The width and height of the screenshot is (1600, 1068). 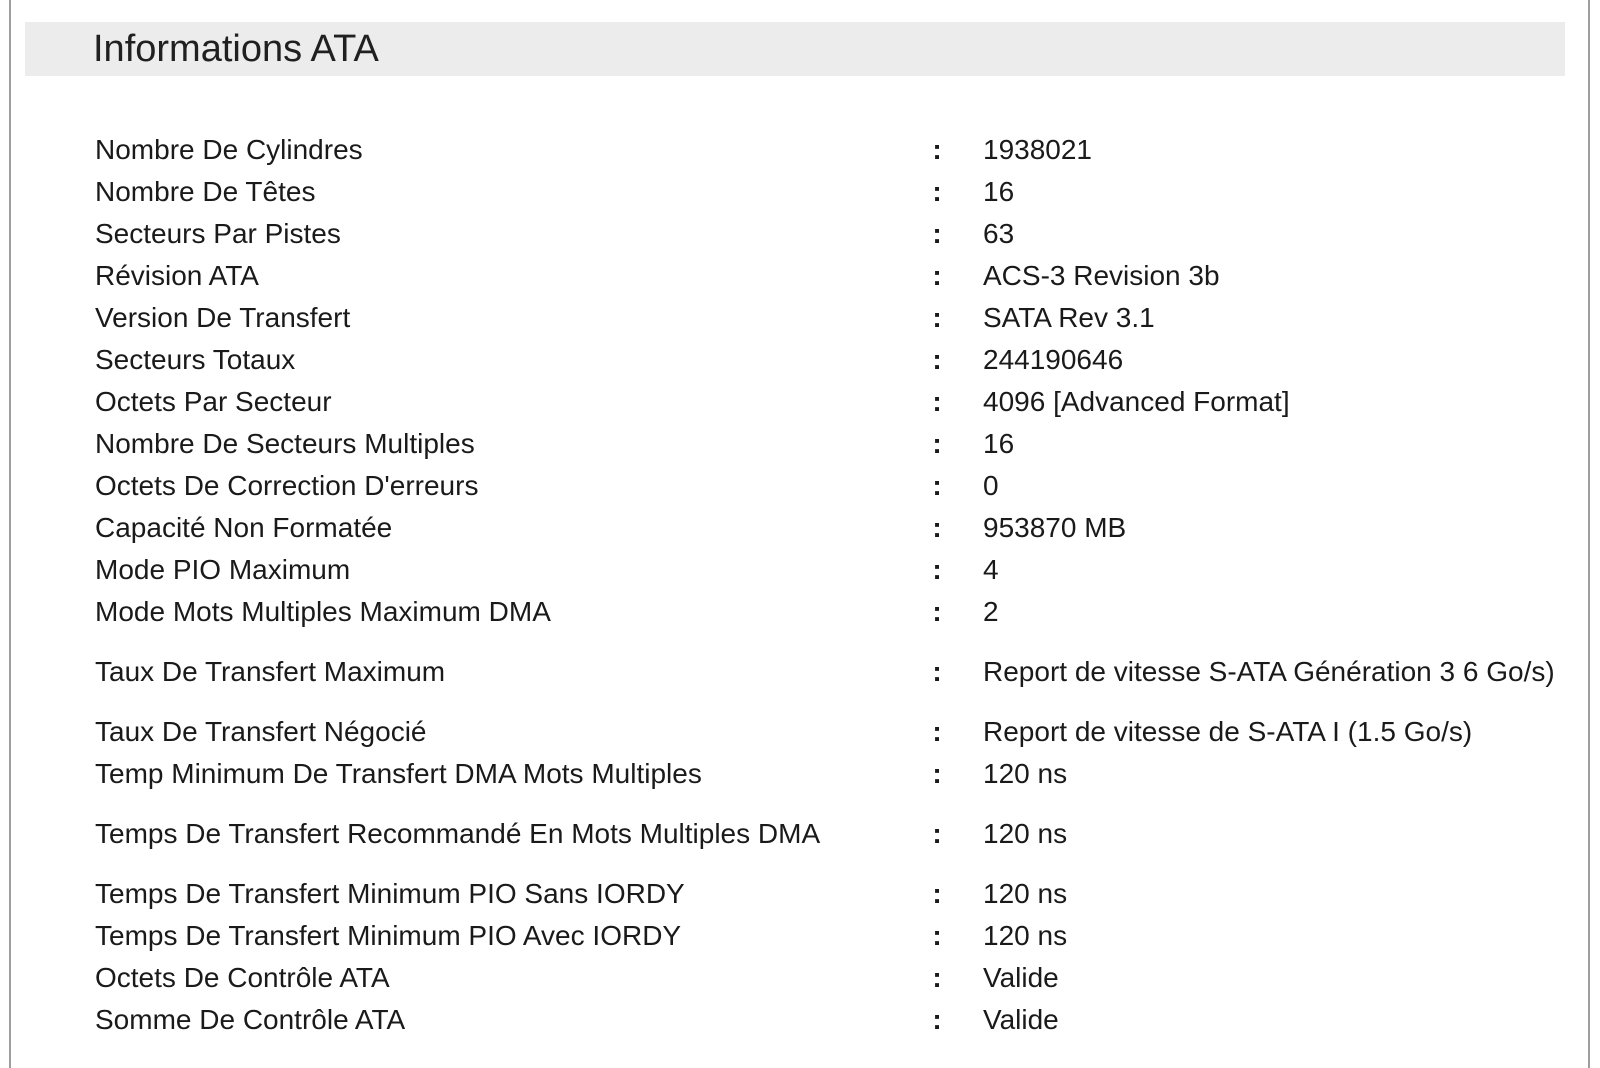 What do you see at coordinates (1038, 149) in the screenshot?
I see `row-value: 1938021` at bounding box center [1038, 149].